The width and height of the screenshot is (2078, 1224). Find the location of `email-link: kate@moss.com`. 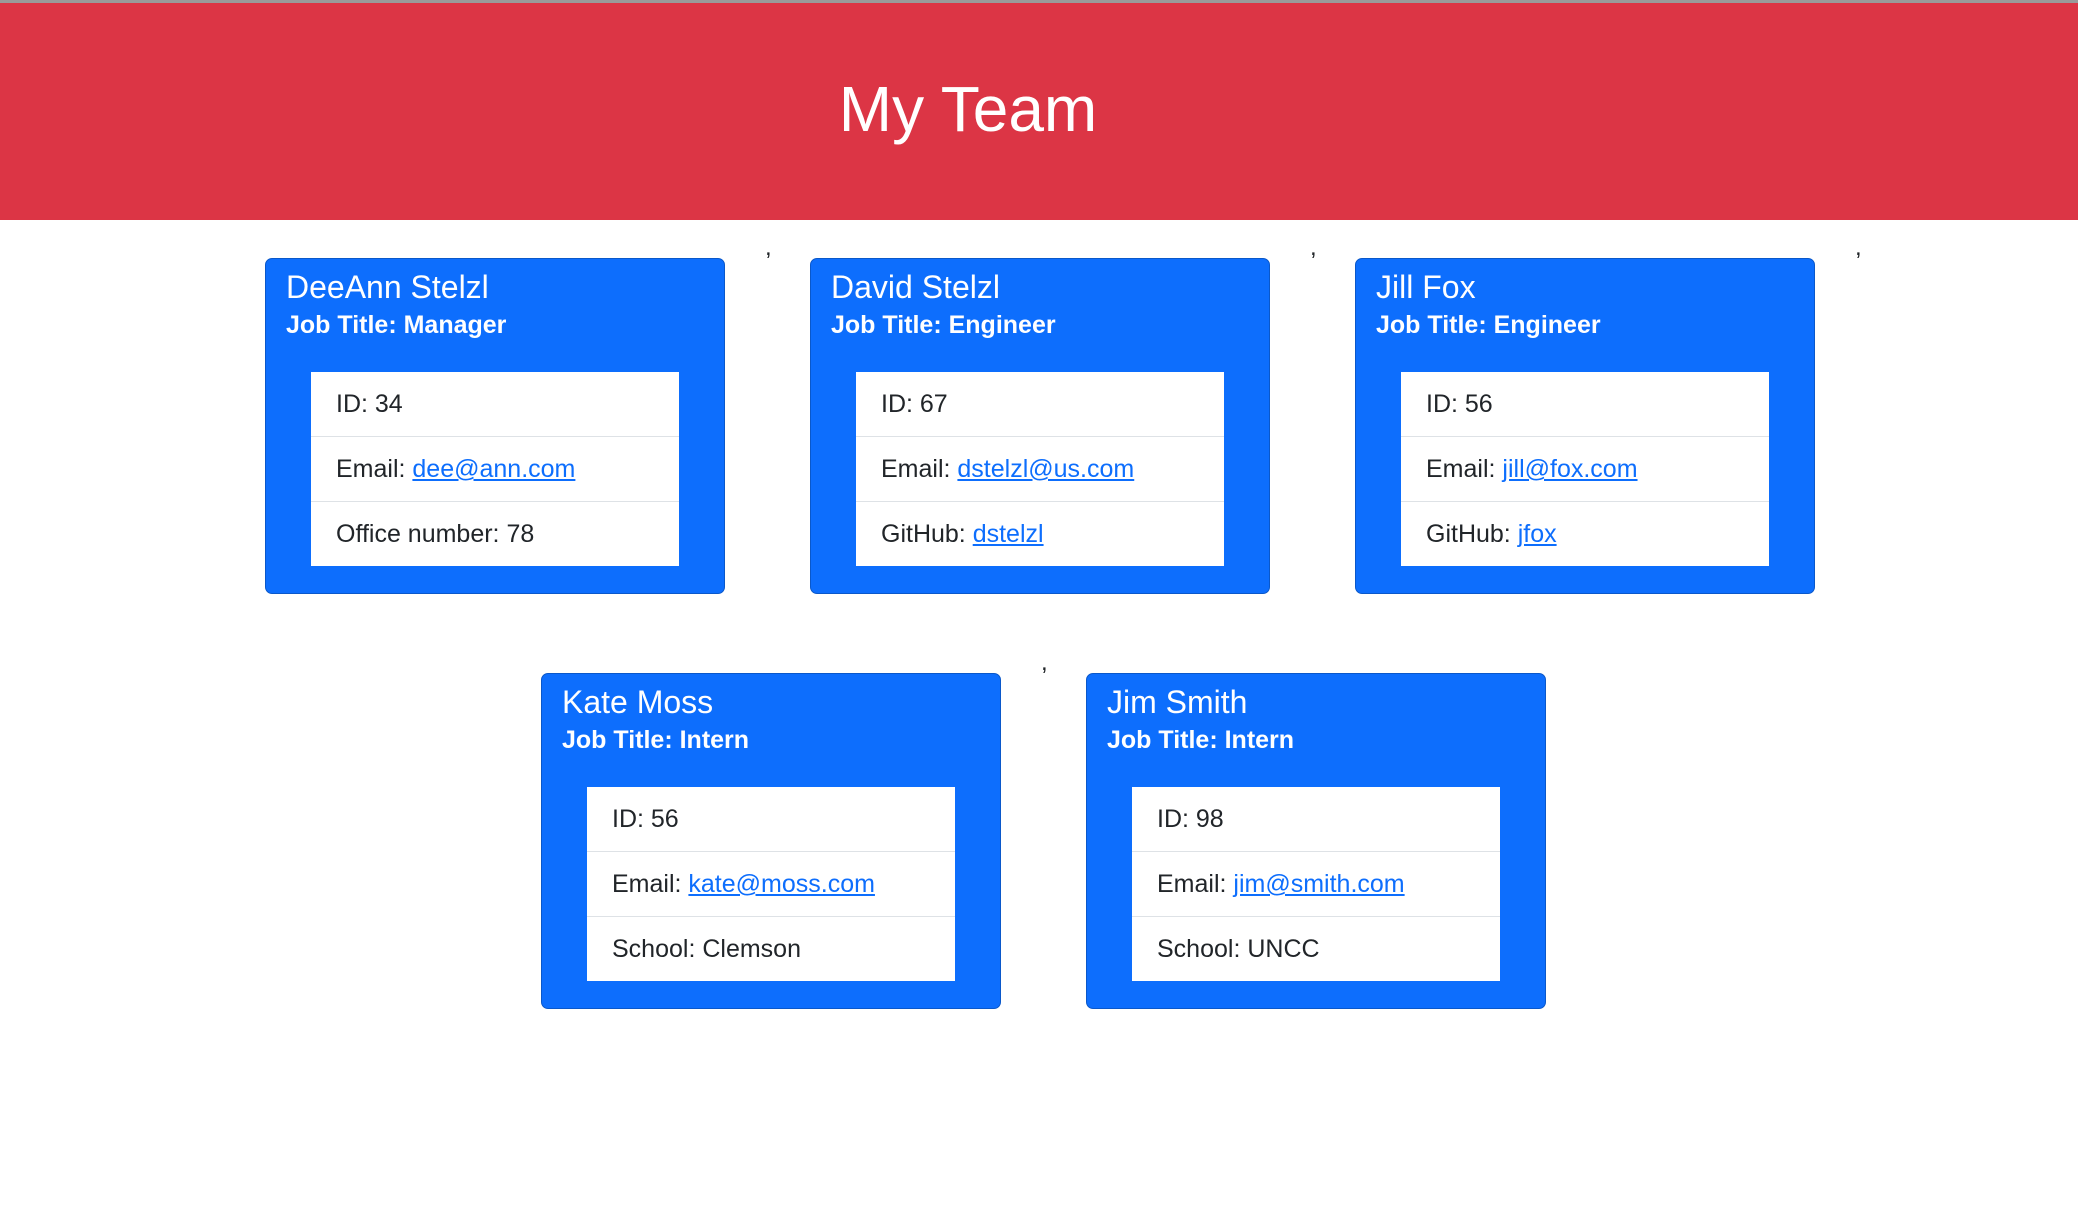

email-link: kate@moss.com is located at coordinates (781, 884).